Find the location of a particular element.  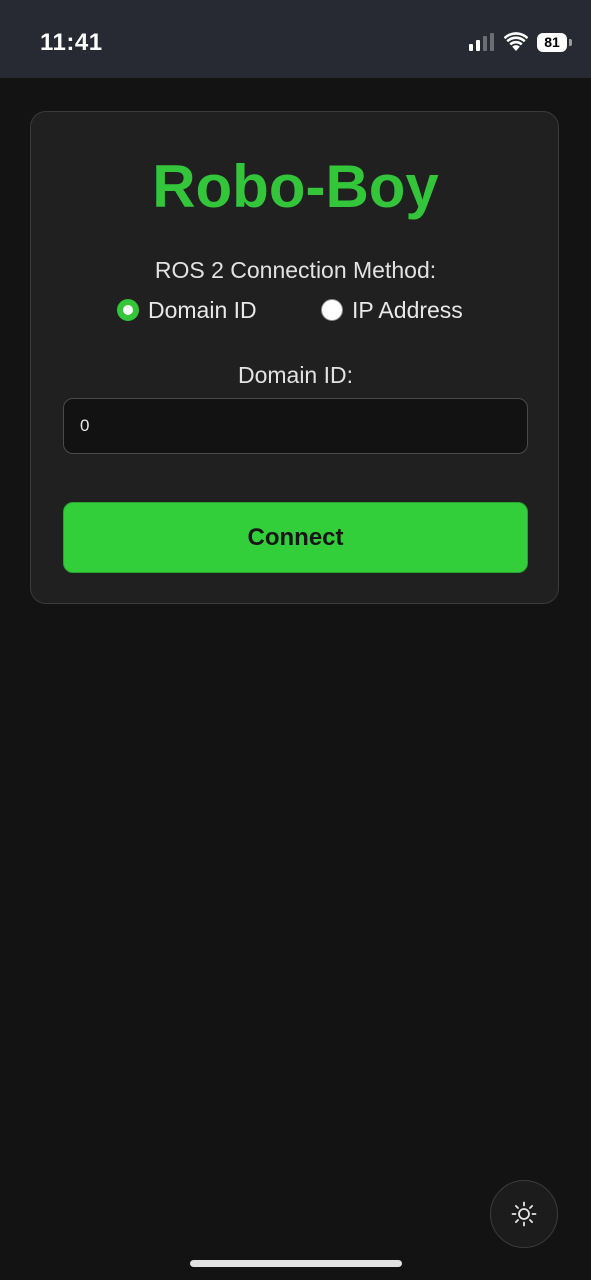

domain-id-input is located at coordinates (295, 426).